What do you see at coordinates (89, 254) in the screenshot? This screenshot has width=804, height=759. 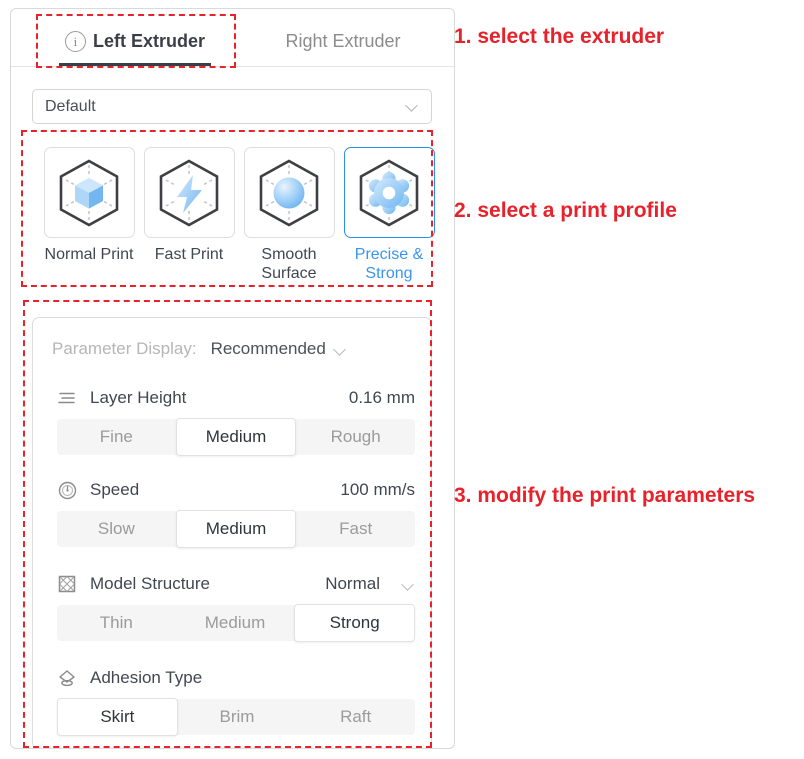 I see `profile-label-normal-print: Normal Print` at bounding box center [89, 254].